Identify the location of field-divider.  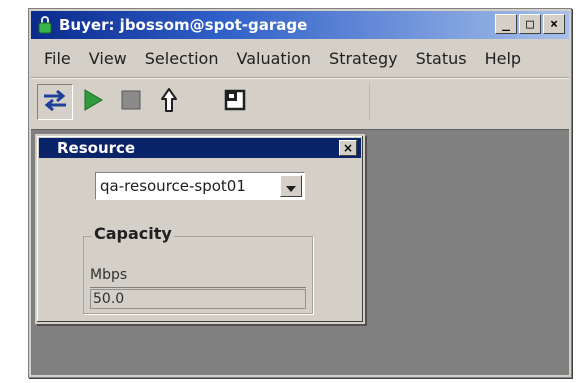
(198, 287).